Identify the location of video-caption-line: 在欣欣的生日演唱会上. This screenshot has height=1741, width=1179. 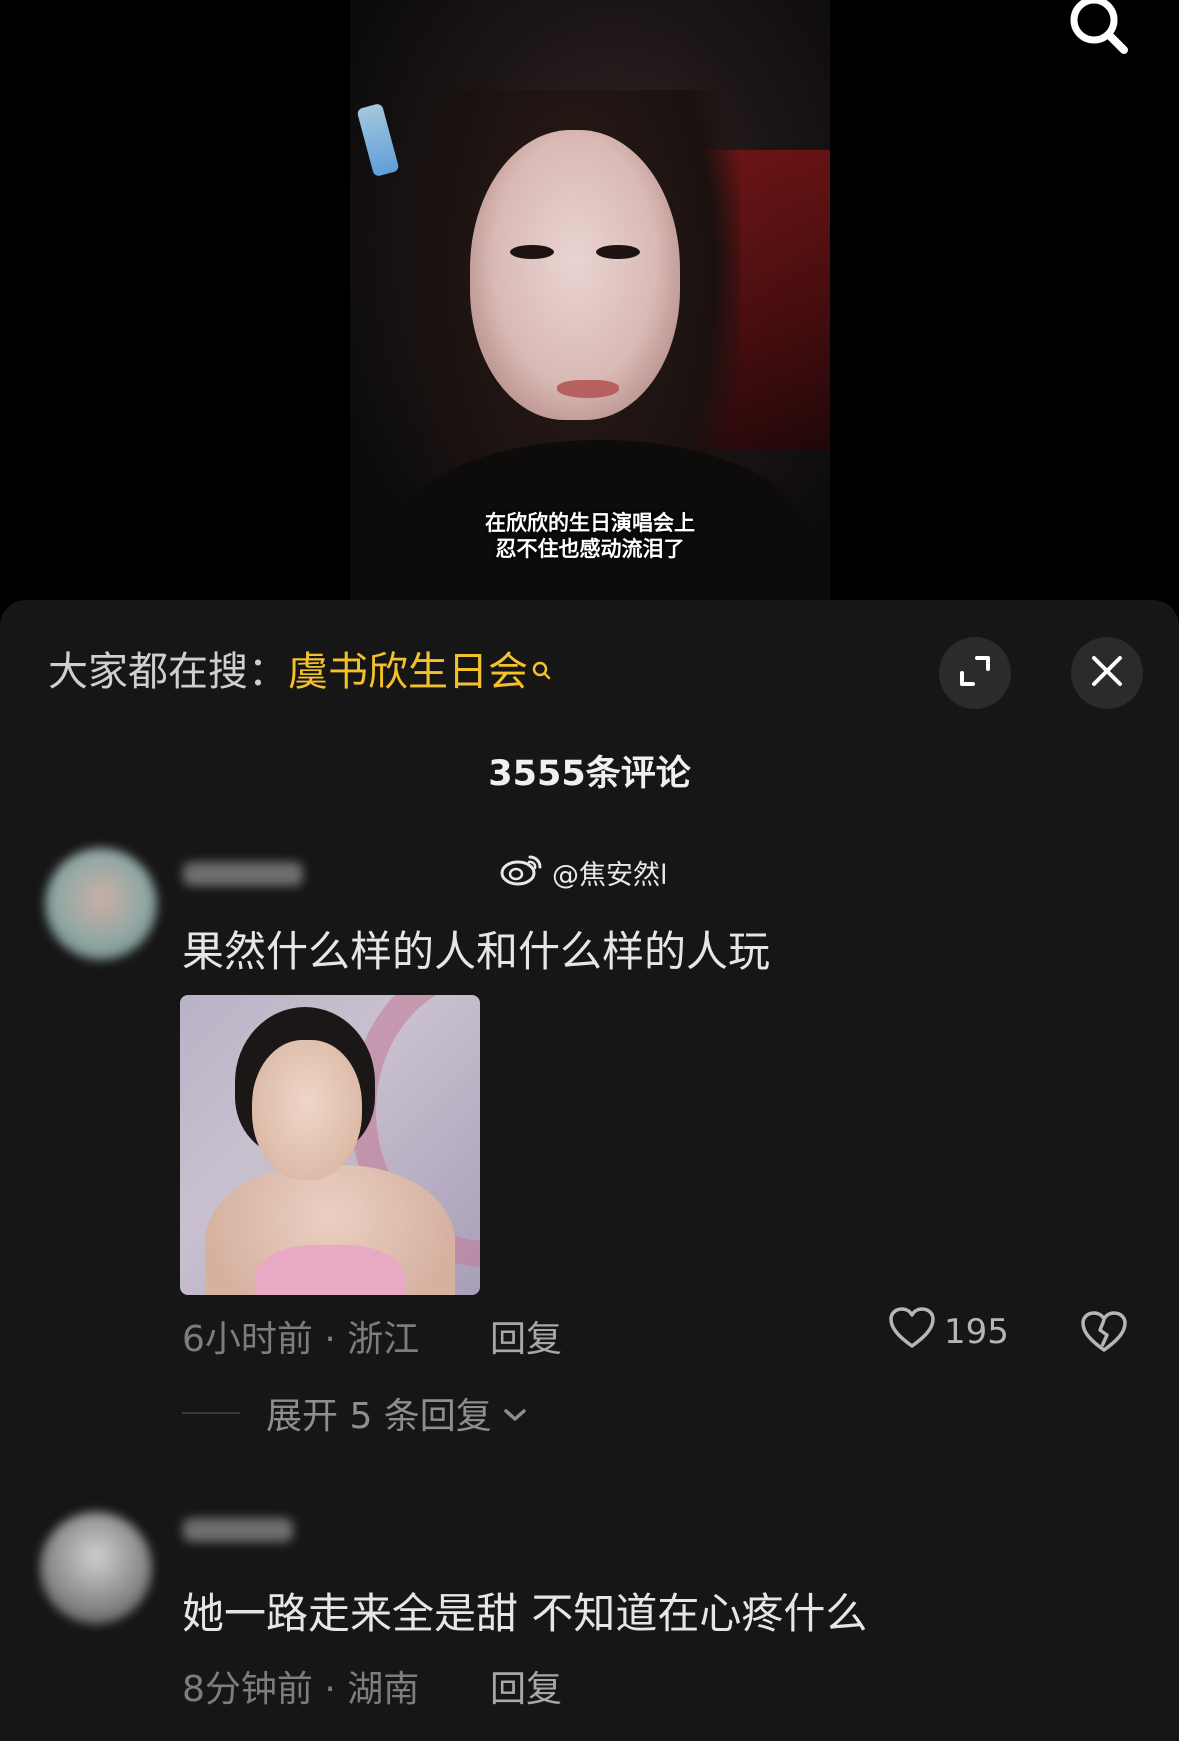
(590, 523).